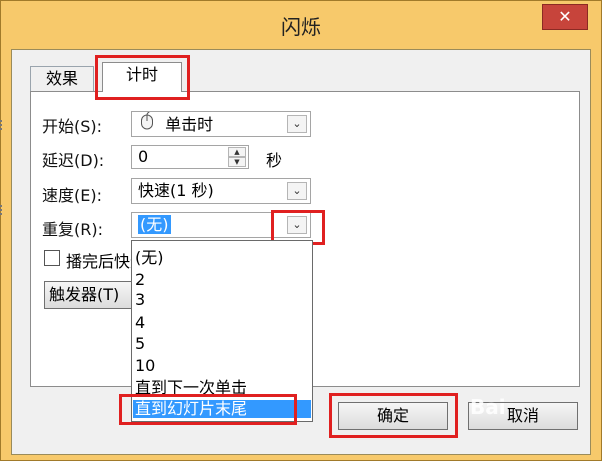 This screenshot has height=461, width=602. I want to click on list-item: 5, so click(140, 344).